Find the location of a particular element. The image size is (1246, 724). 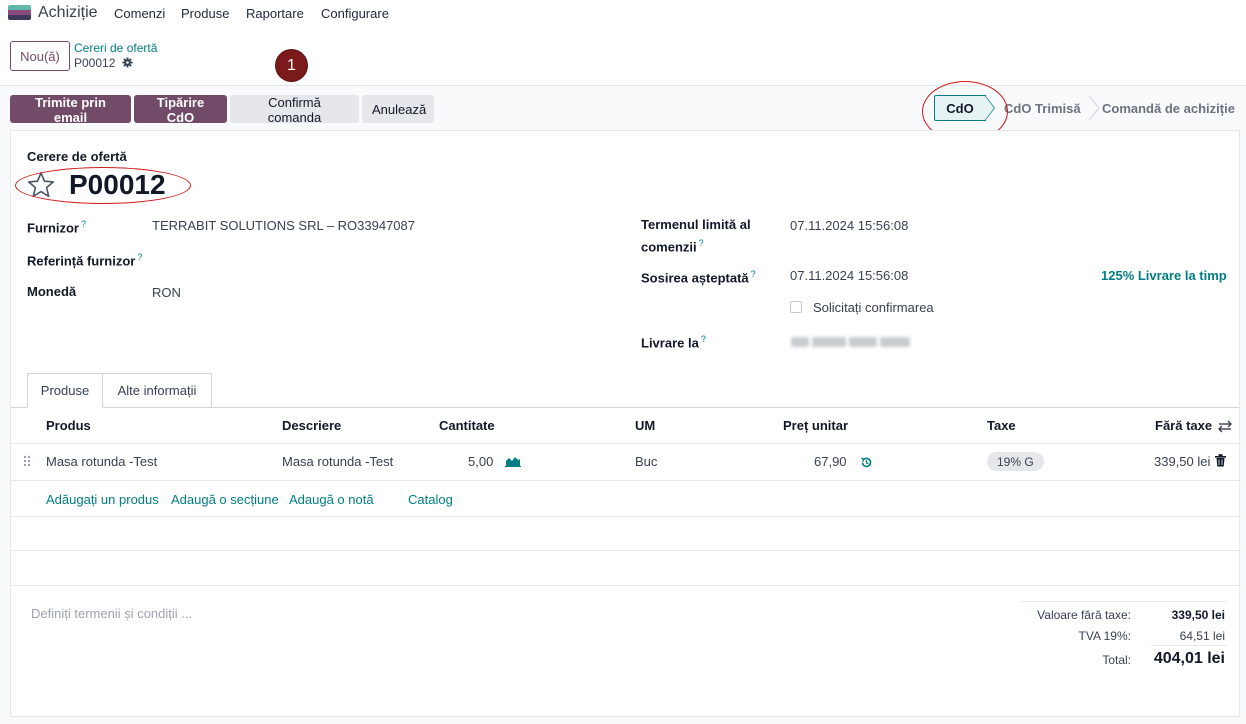

row-quantity: 5,00 is located at coordinates (480, 461).